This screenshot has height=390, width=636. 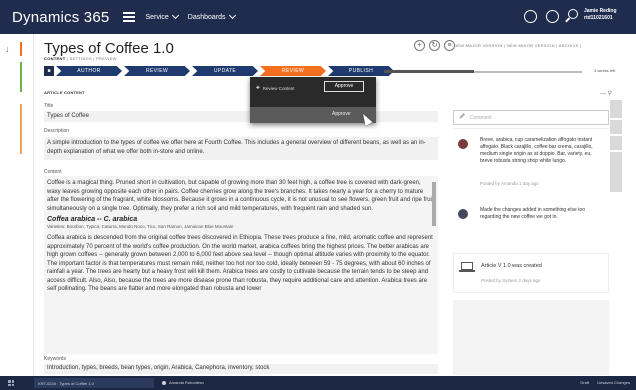 I want to click on nav-service-label: Service, so click(x=157, y=17).